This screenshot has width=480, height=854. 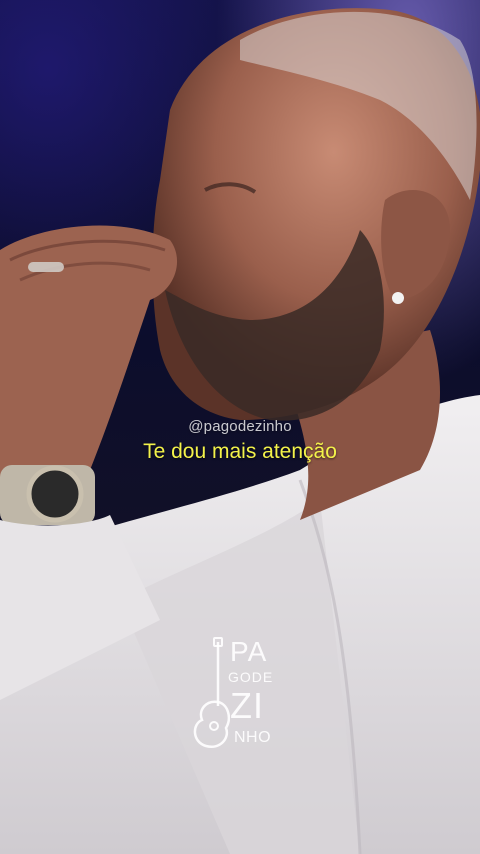 I want to click on logo-word-pa: PA, so click(x=249, y=651).